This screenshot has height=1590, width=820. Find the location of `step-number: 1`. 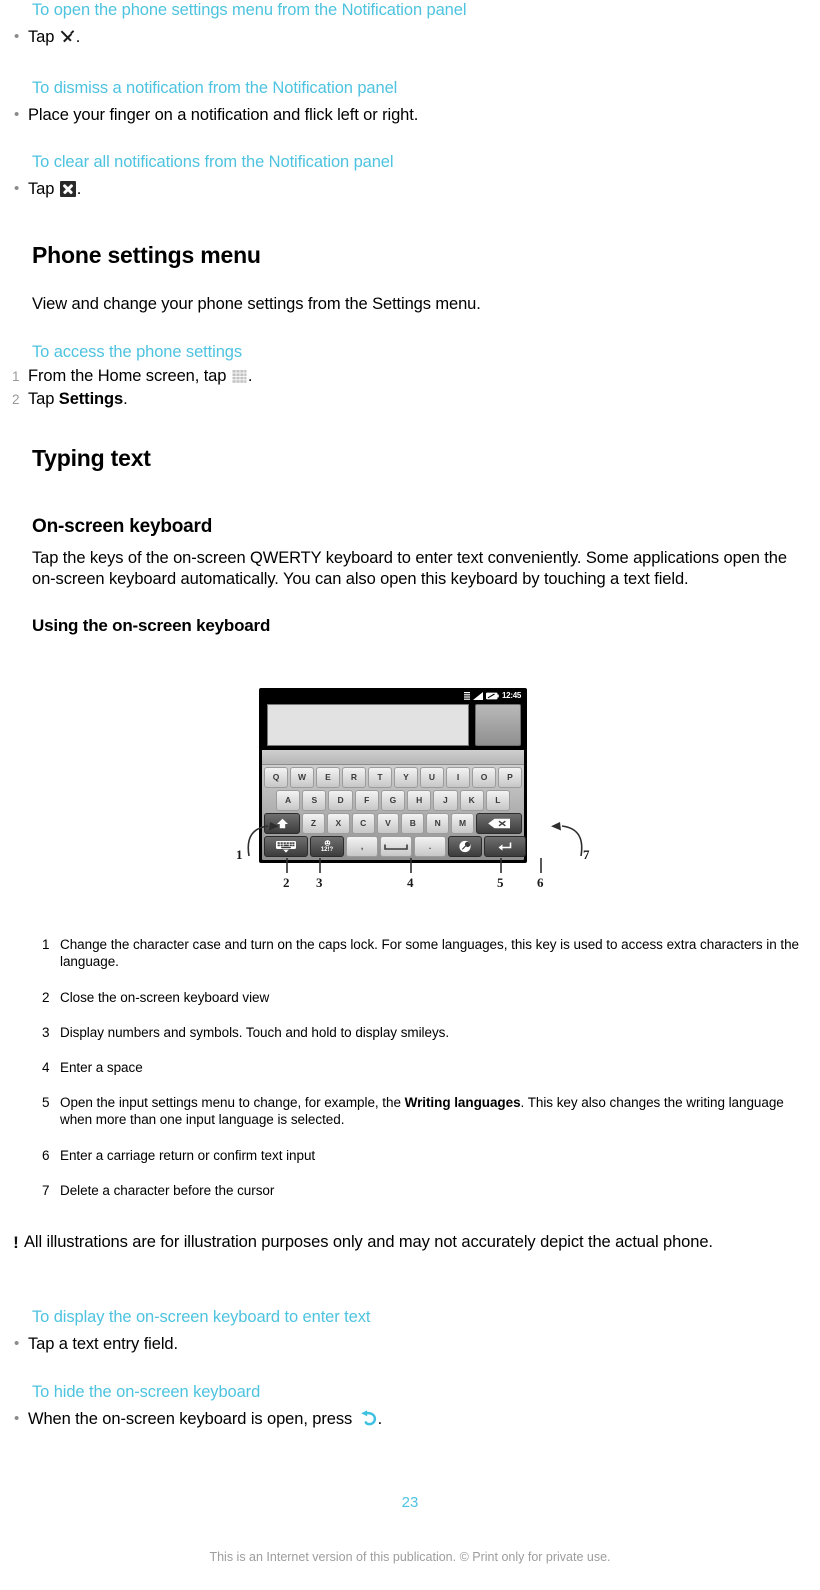

step-number: 1 is located at coordinates (16, 376).